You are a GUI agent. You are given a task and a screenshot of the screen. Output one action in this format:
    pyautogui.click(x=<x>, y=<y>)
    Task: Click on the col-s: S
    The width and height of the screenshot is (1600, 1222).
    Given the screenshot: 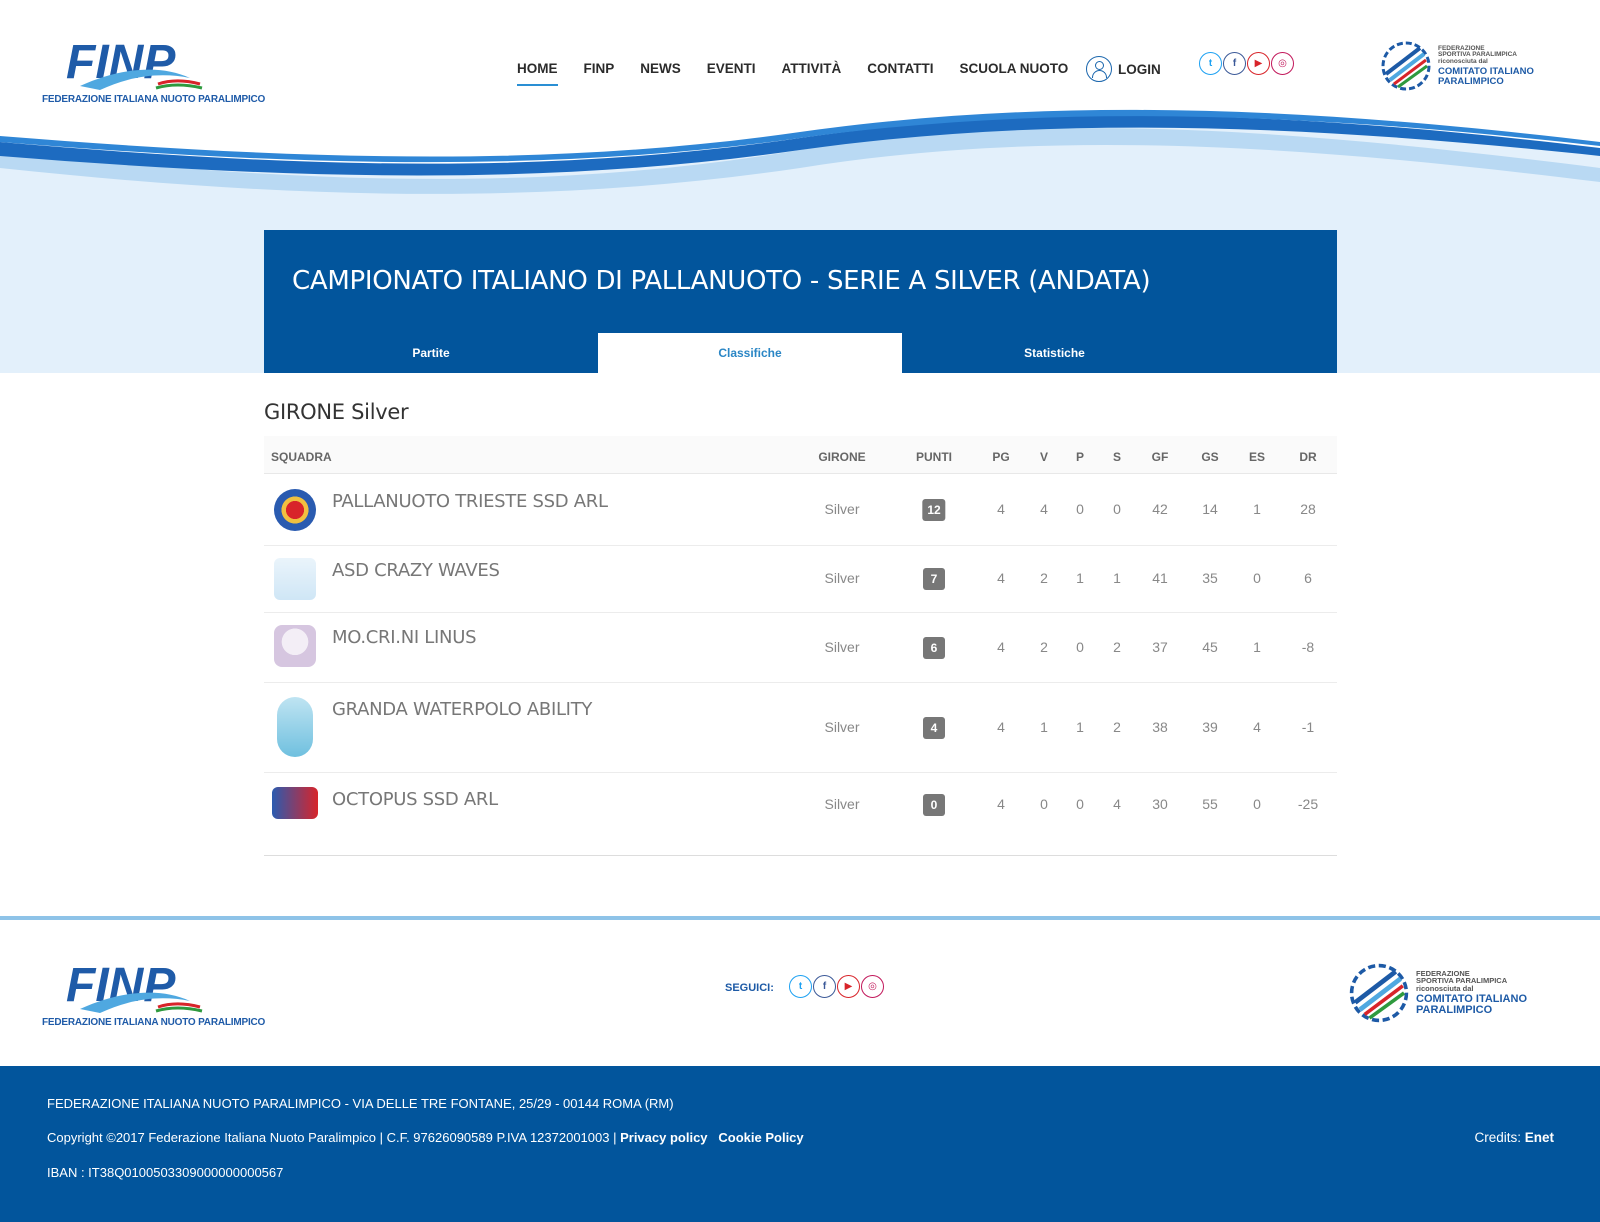 What is the action you would take?
    pyautogui.click(x=1117, y=457)
    